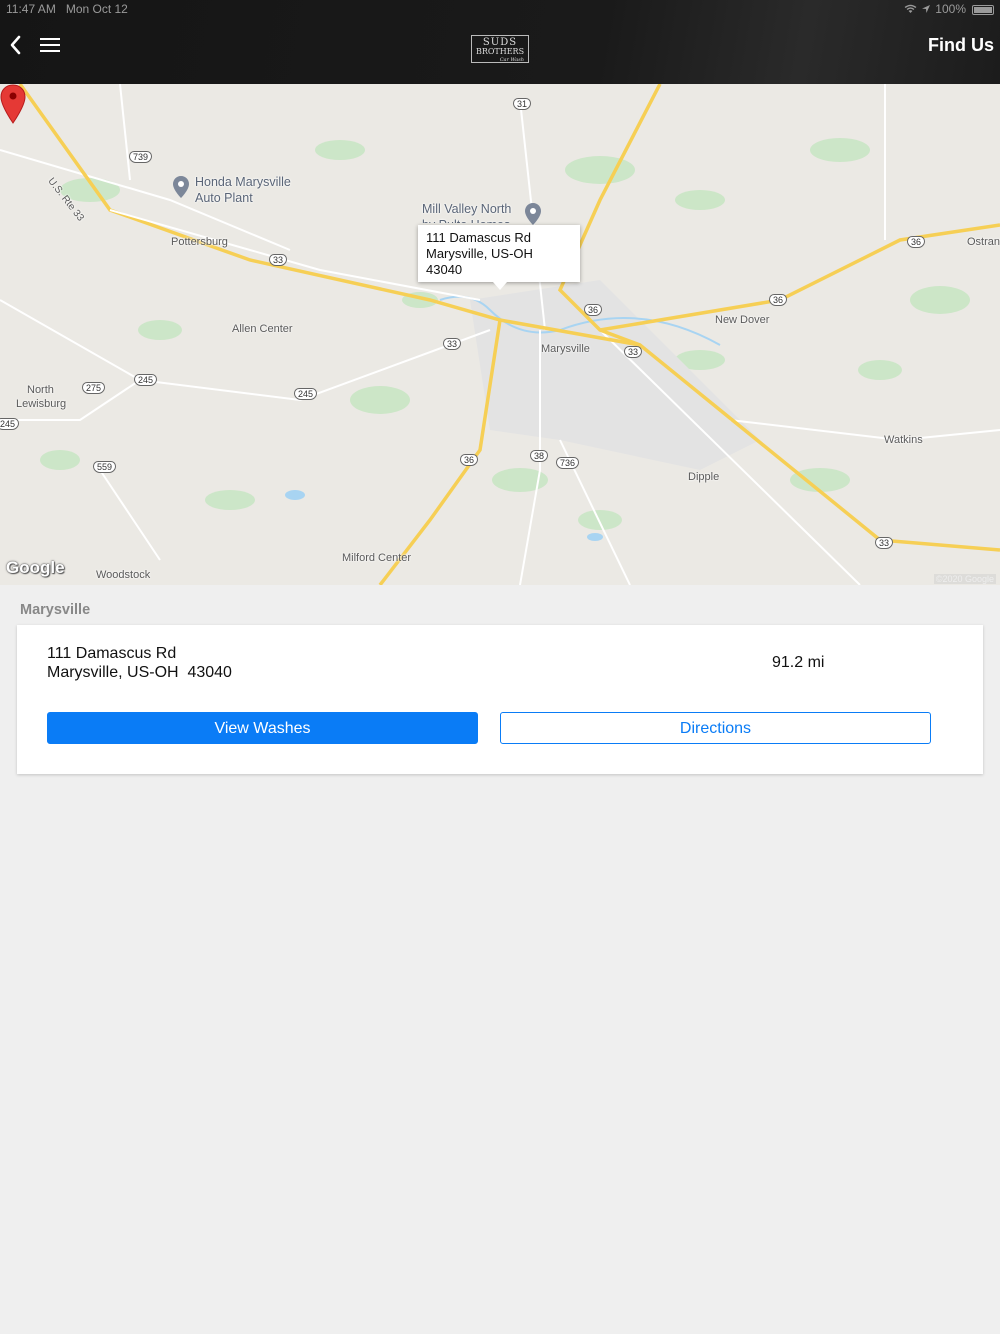 Image resolution: width=1000 pixels, height=1334 pixels. Describe the element at coordinates (964, 579) in the screenshot. I see `map-attribution: ©2020 Google` at that location.